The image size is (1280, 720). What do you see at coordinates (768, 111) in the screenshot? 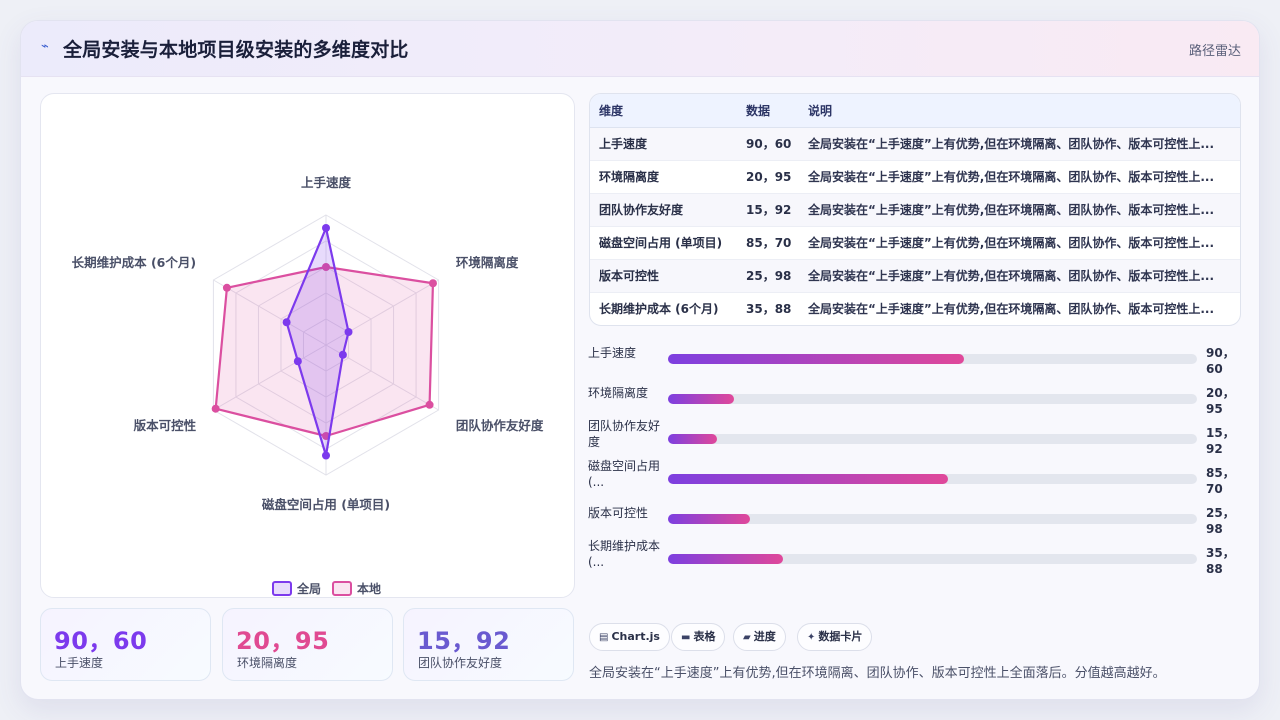
I see `table-header-data: 数据` at bounding box center [768, 111].